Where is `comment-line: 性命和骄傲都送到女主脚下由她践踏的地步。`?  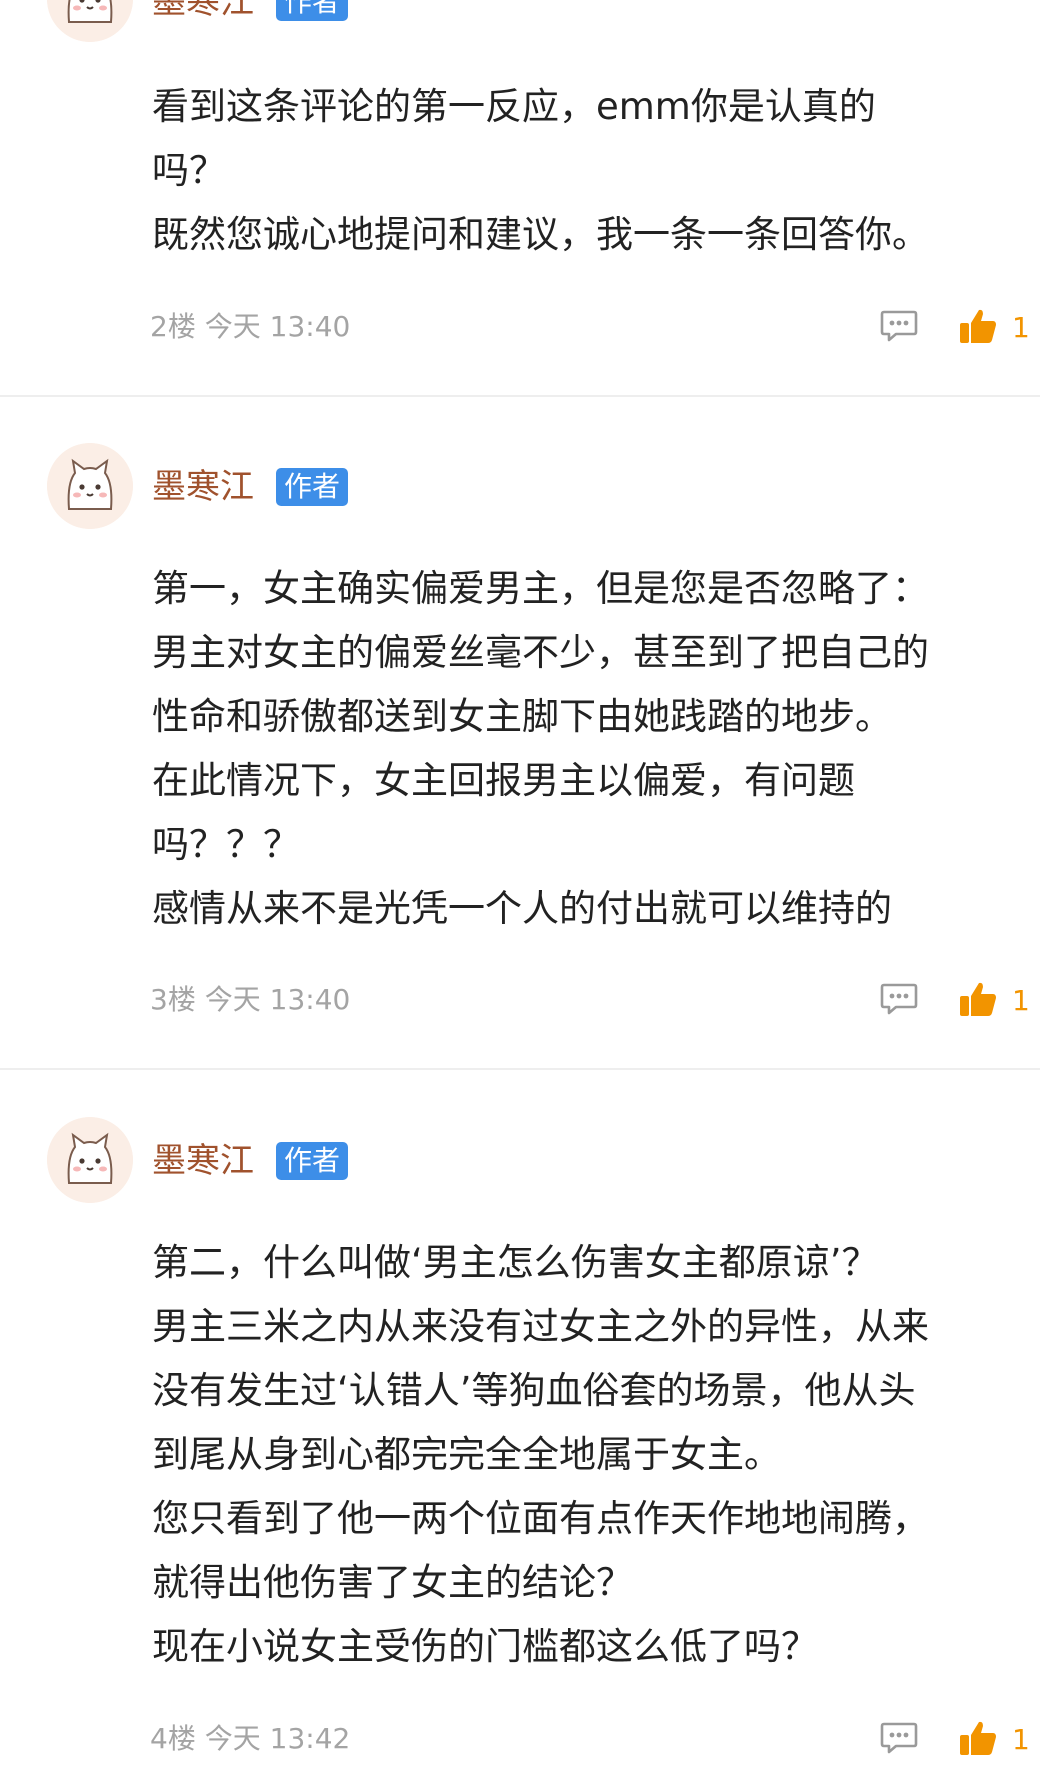
comment-line: 性命和骄傲都送到女主脚下由她践踏的地步。 is located at coordinates (522, 716).